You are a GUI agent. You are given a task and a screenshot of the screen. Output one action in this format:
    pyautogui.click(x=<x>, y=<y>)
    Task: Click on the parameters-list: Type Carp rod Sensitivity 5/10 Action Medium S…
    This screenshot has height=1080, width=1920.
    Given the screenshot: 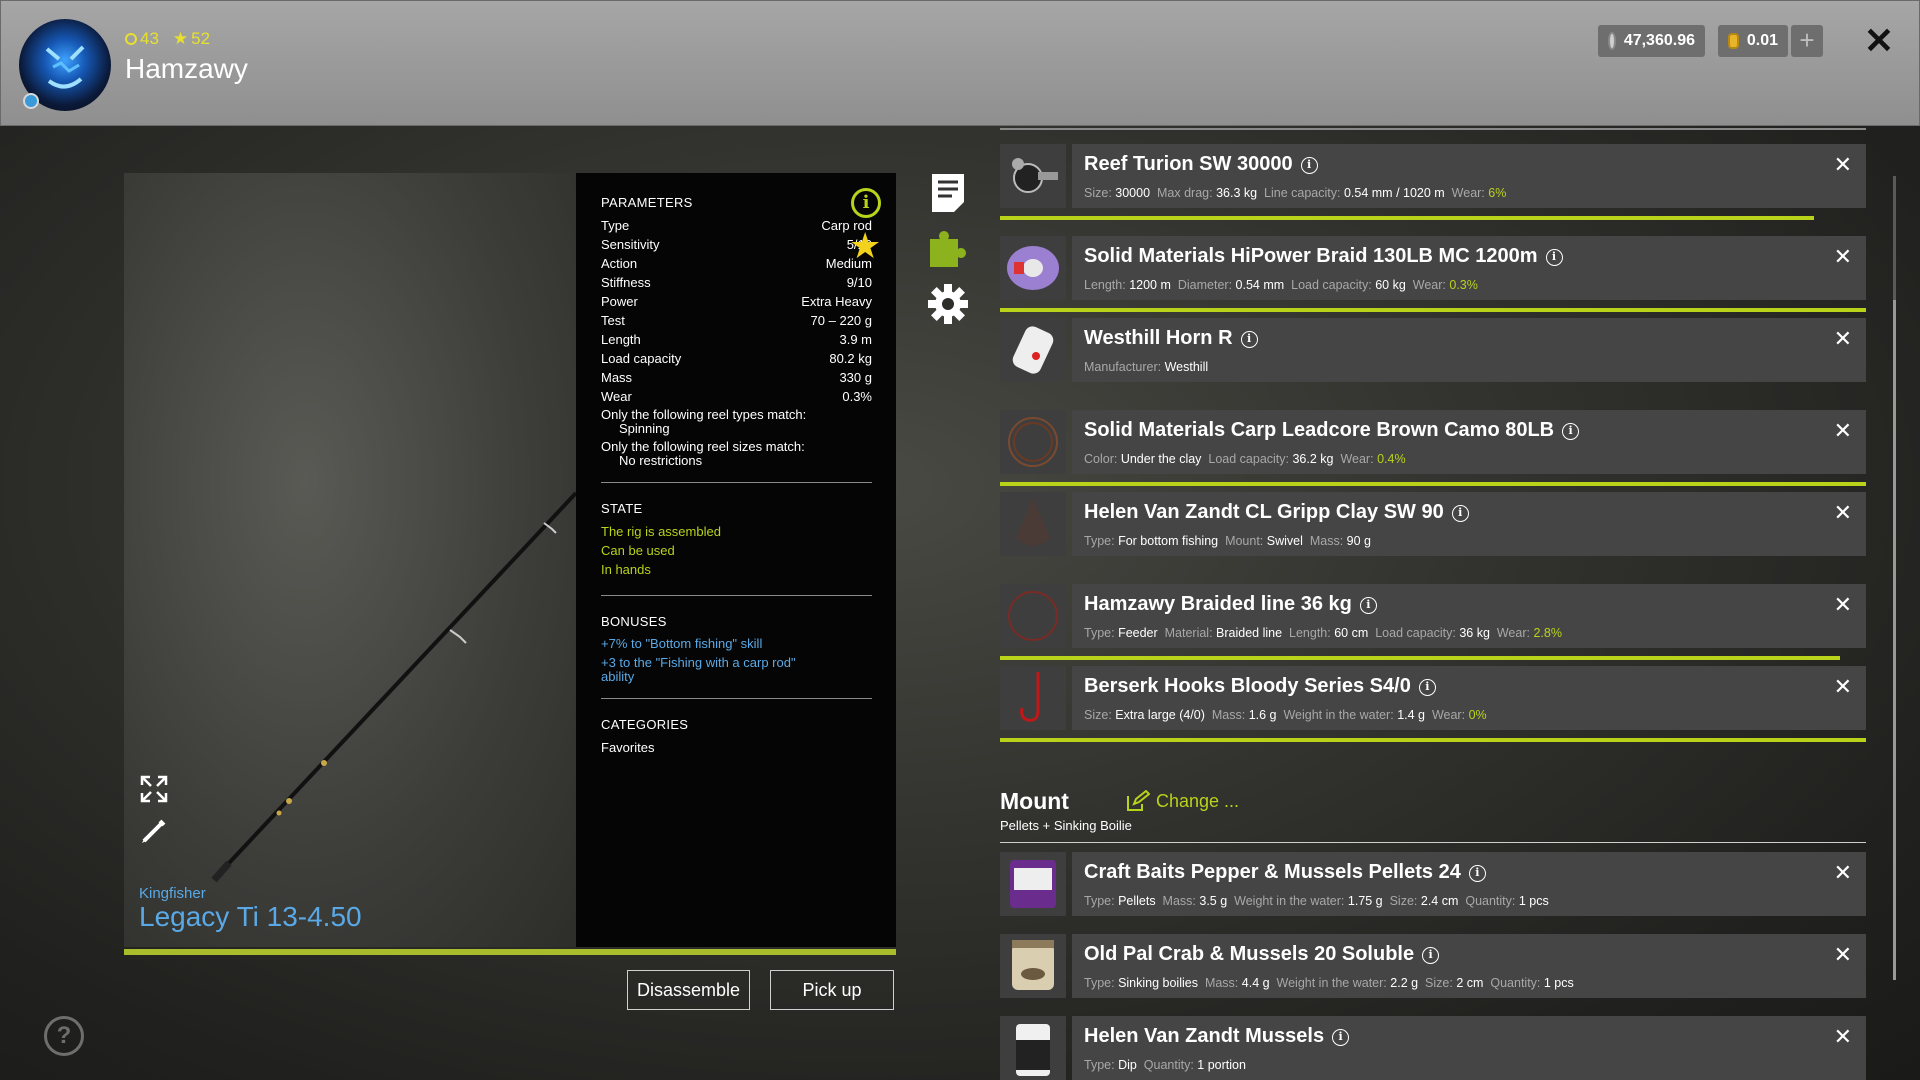 What is the action you would take?
    pyautogui.click(x=736, y=313)
    